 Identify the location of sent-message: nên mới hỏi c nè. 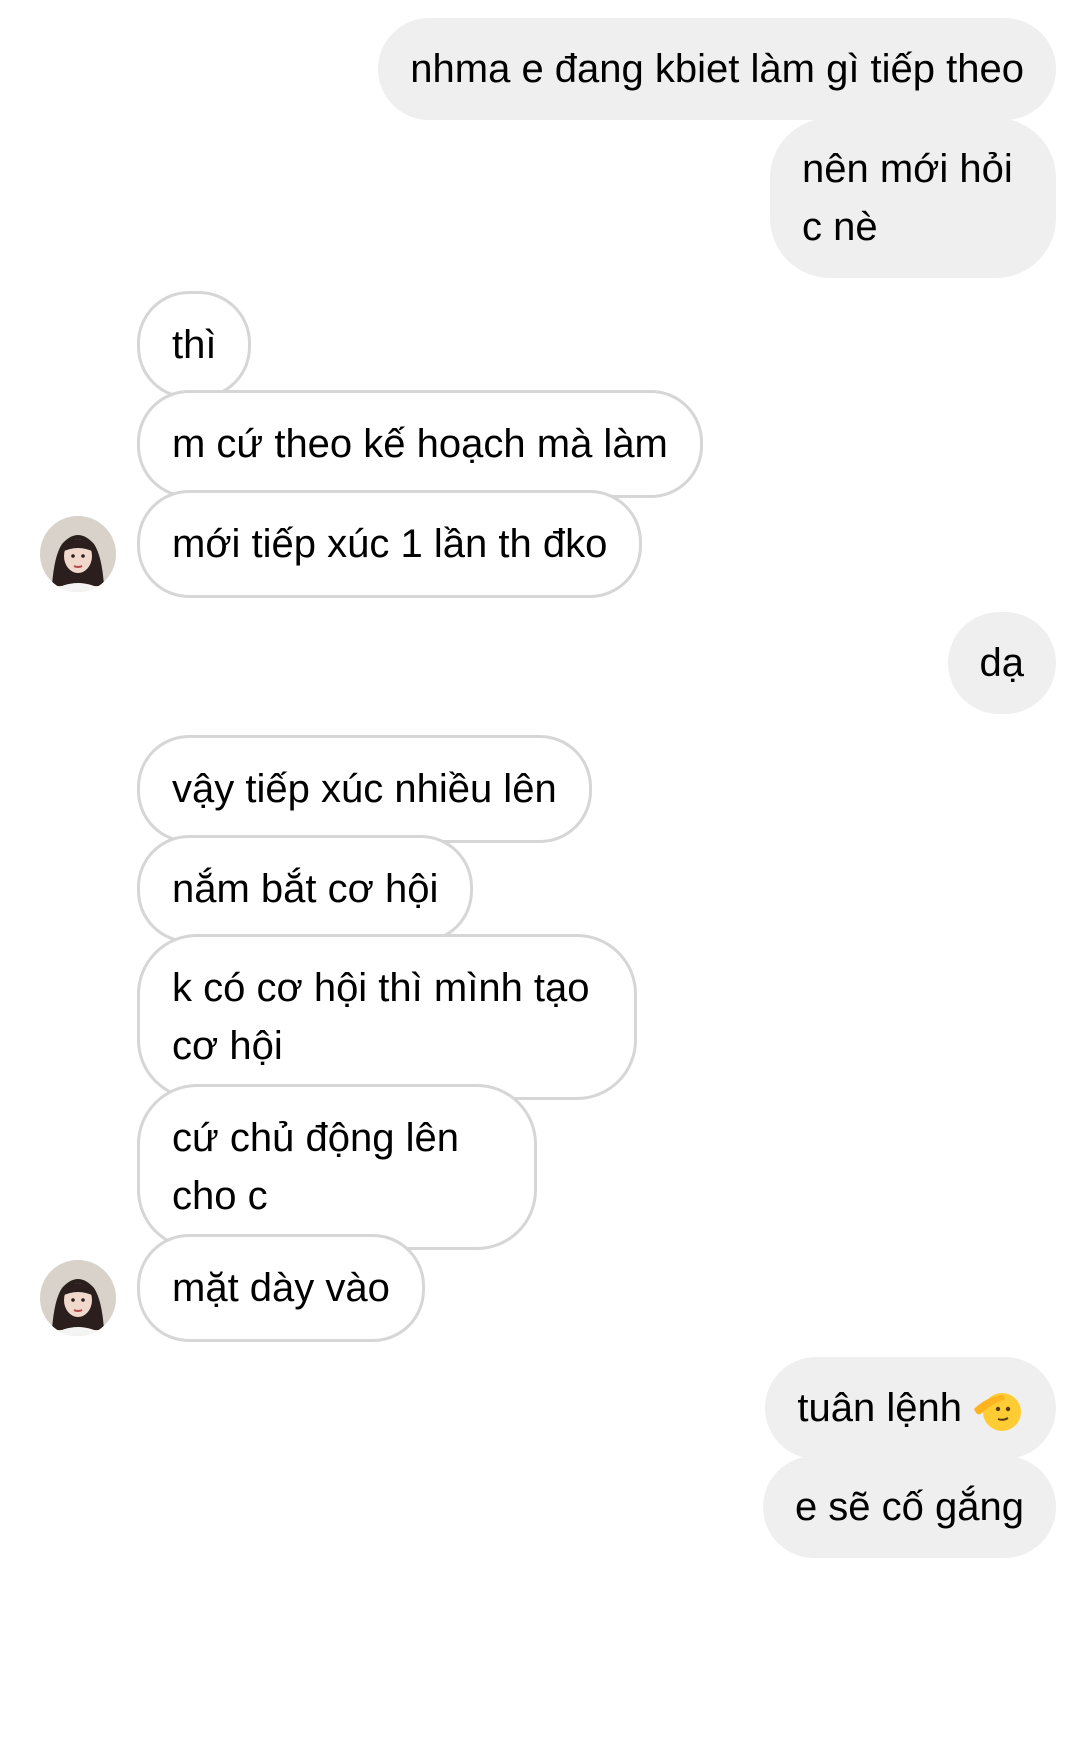
(913, 198).